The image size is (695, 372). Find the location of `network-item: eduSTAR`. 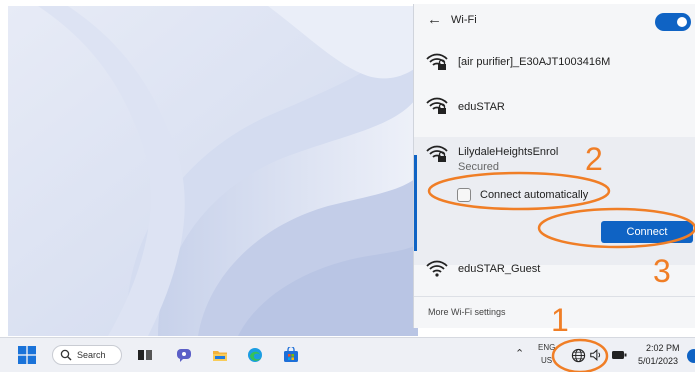

network-item: eduSTAR is located at coordinates (554, 110).